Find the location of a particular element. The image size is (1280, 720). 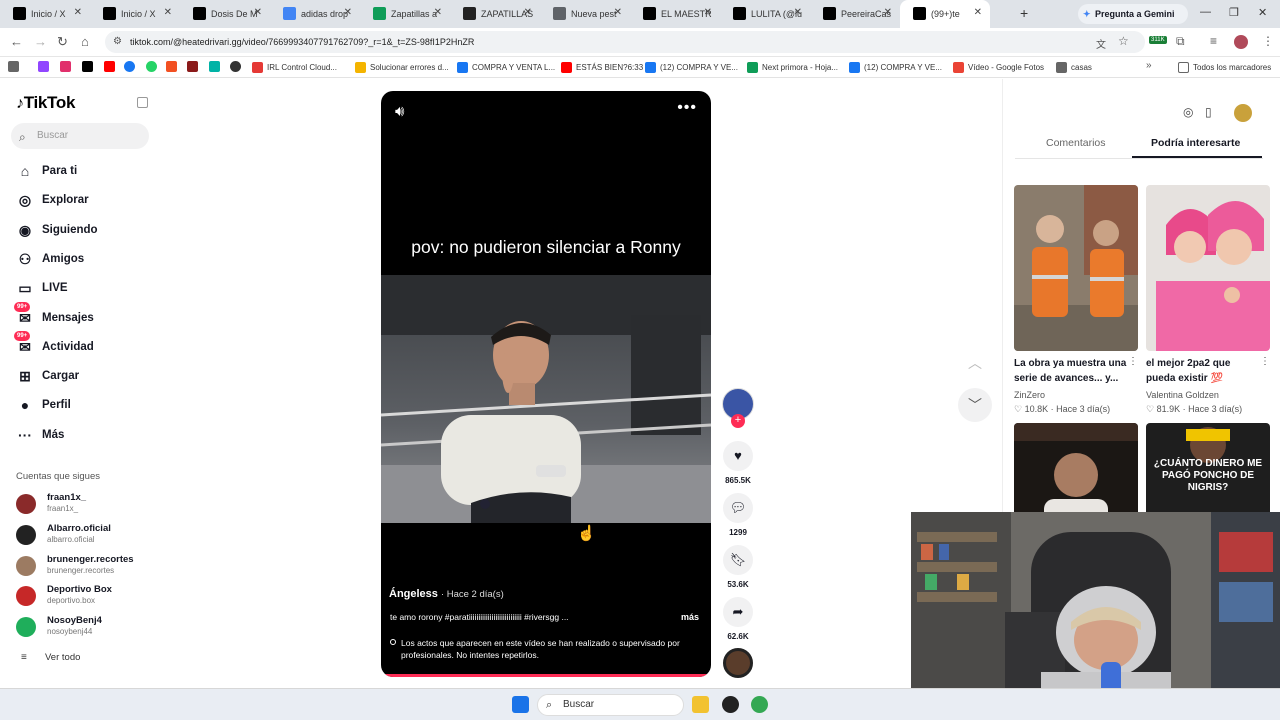

browser-tab: LULITA (@lu ✕ is located at coordinates (765, 14).